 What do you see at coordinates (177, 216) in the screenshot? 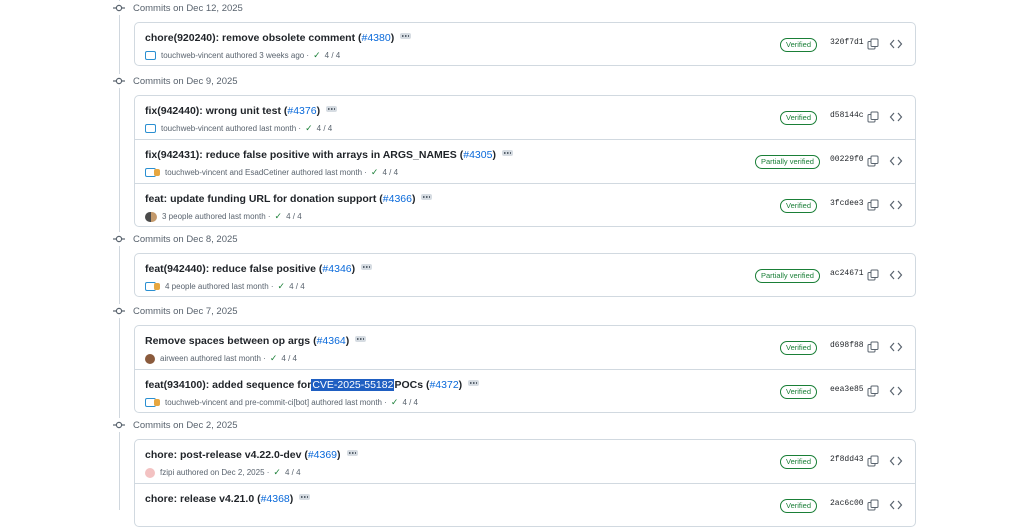
I see `author-names: 3 people` at bounding box center [177, 216].